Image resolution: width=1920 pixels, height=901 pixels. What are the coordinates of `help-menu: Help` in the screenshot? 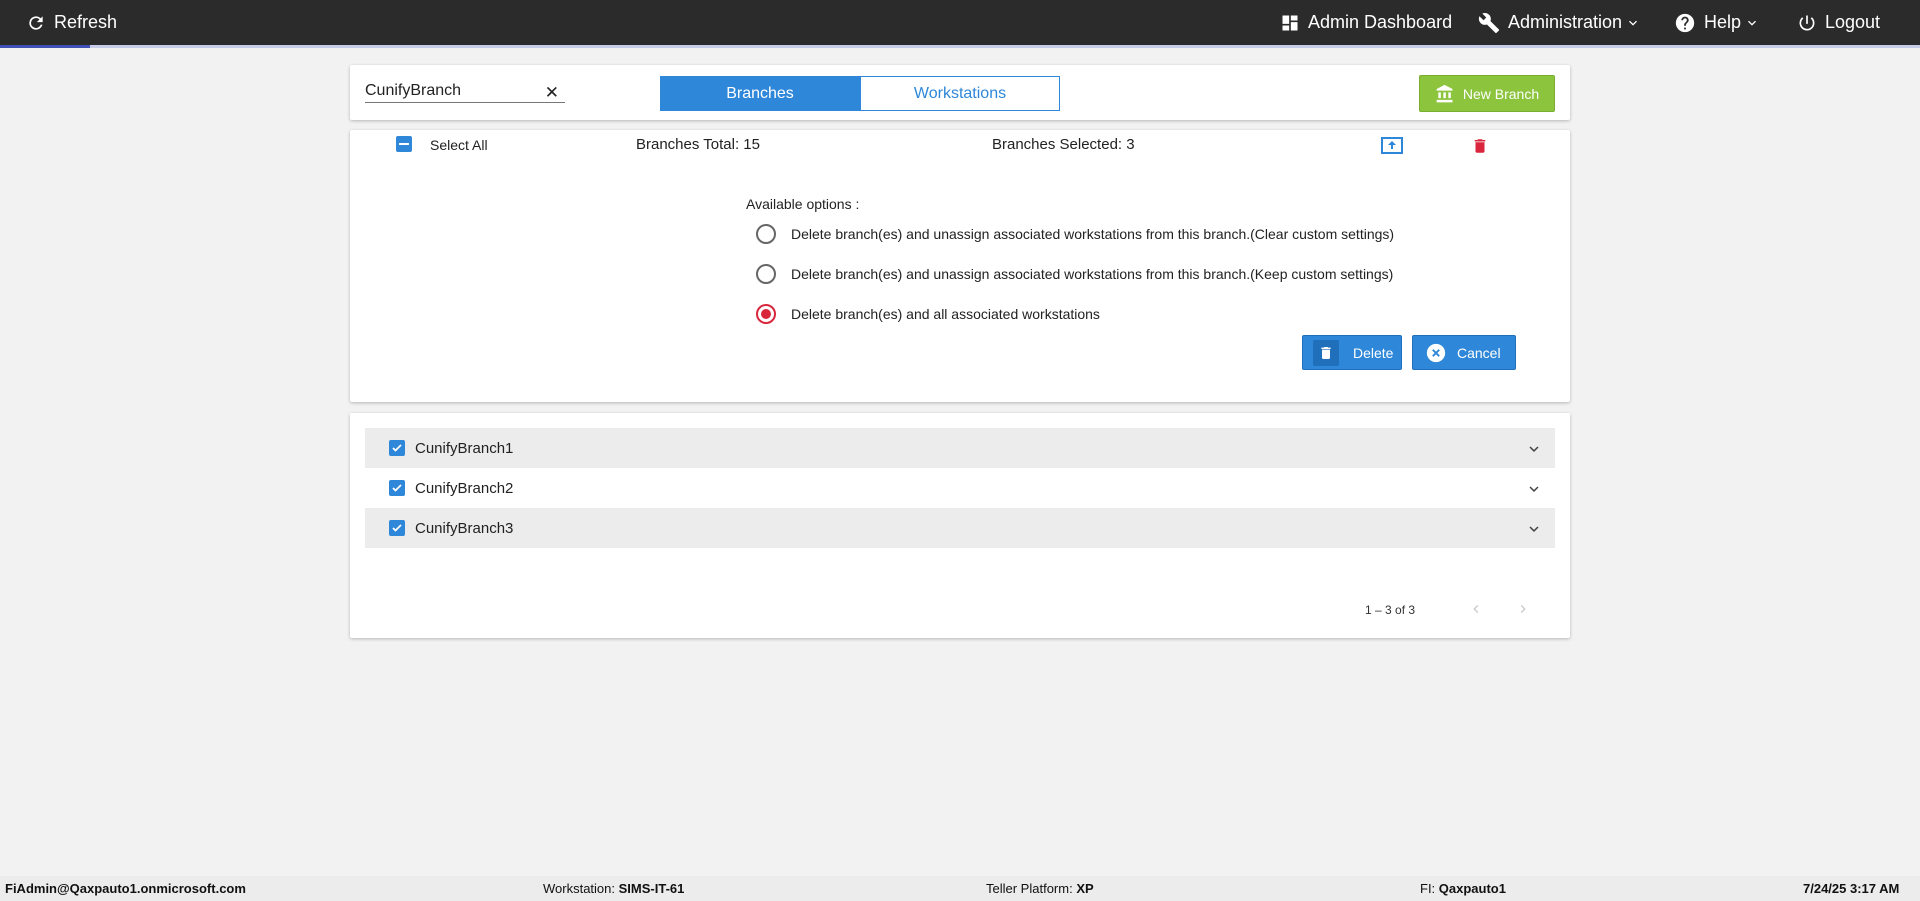 It's located at (1717, 22).